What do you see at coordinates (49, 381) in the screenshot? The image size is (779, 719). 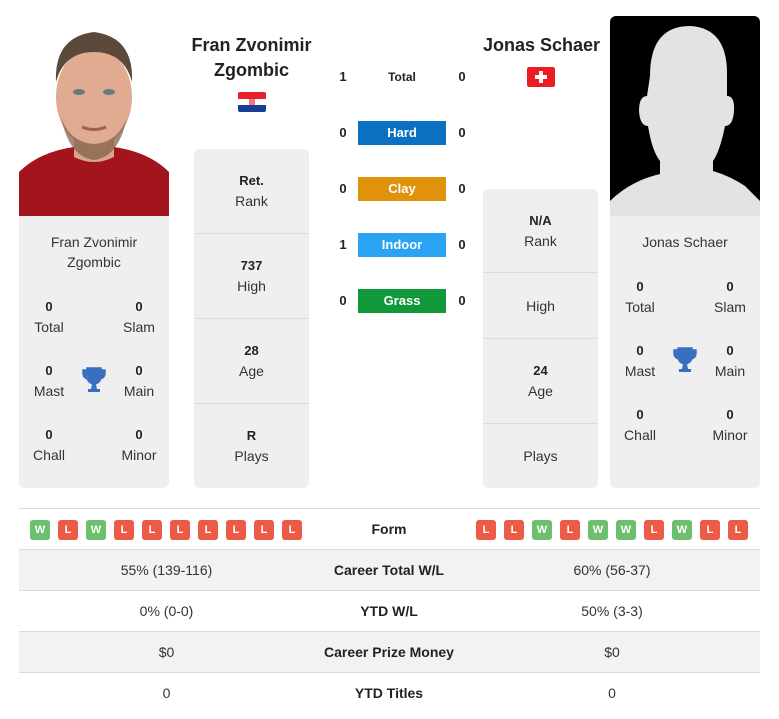 I see `left-titles-mast: 0 Mast` at bounding box center [49, 381].